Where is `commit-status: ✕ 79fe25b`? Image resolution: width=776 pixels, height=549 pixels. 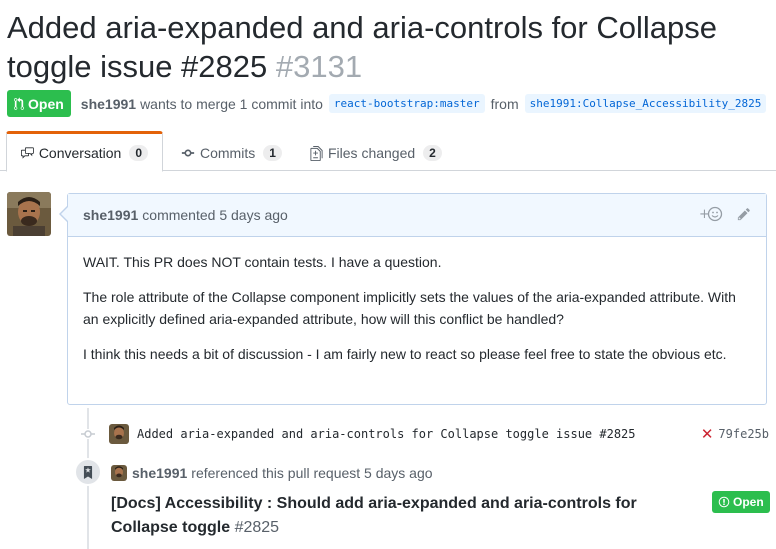 commit-status: ✕ 79fe25b is located at coordinates (735, 434).